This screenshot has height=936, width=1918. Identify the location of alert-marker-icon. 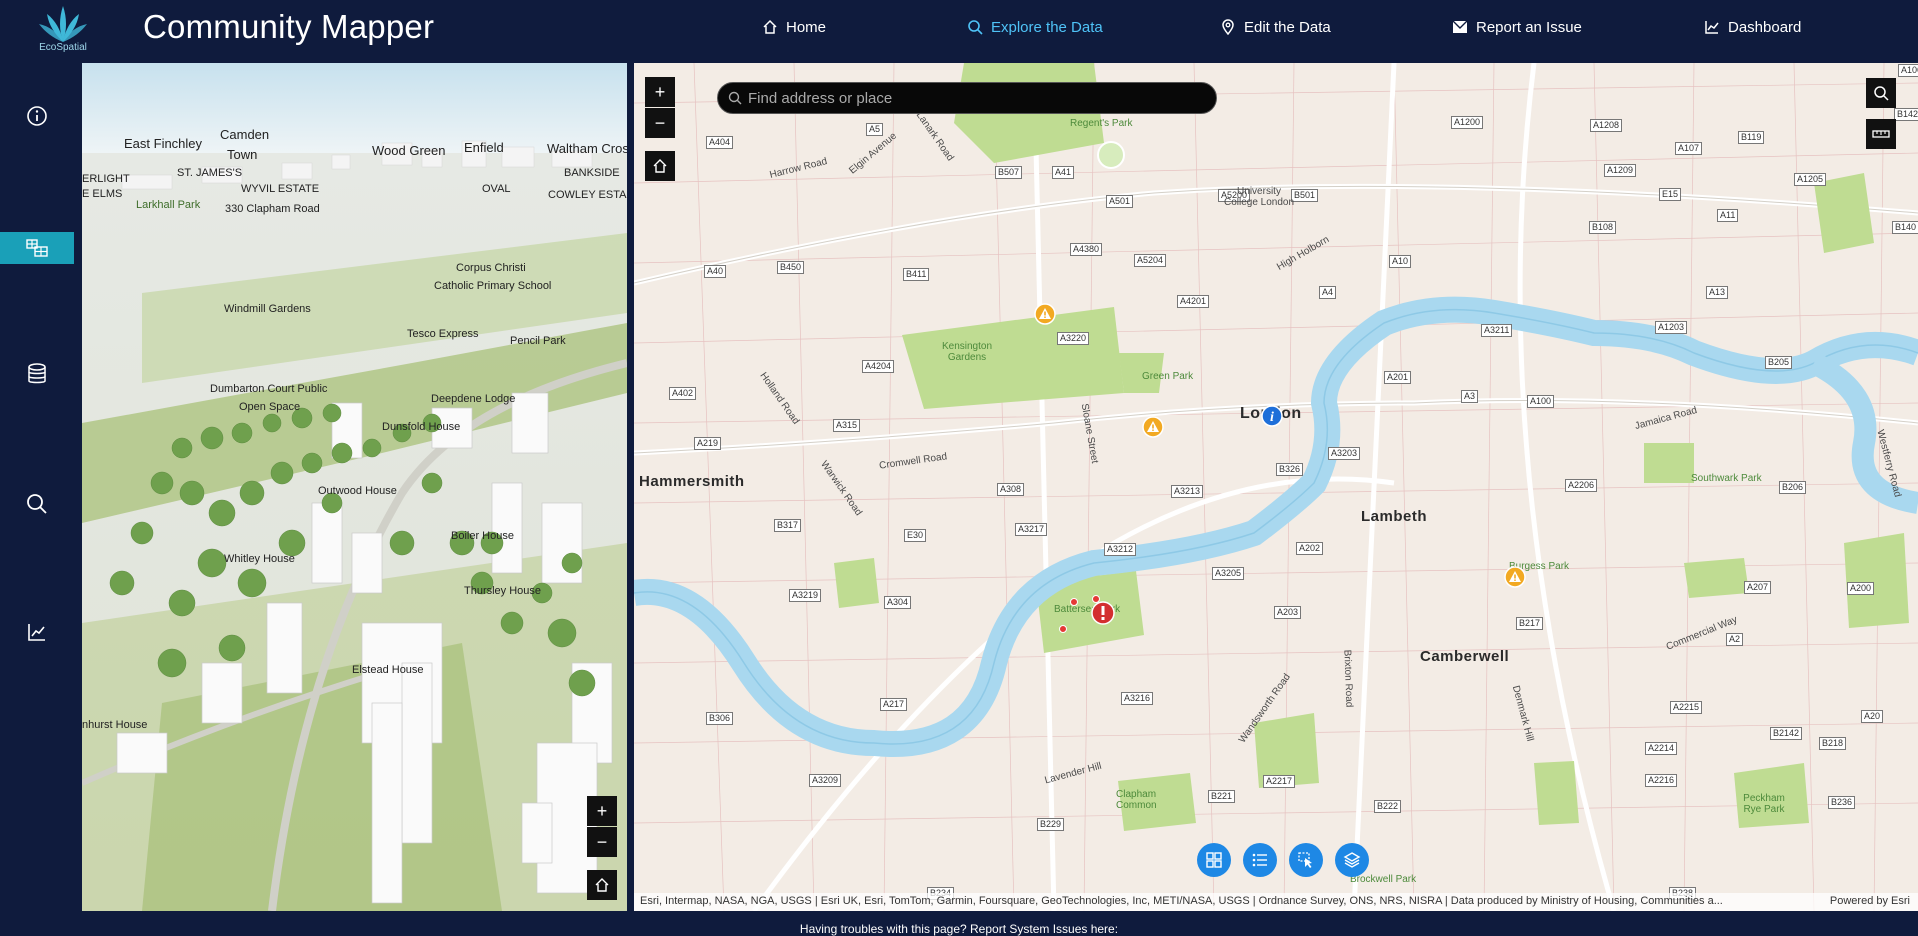
(1103, 613).